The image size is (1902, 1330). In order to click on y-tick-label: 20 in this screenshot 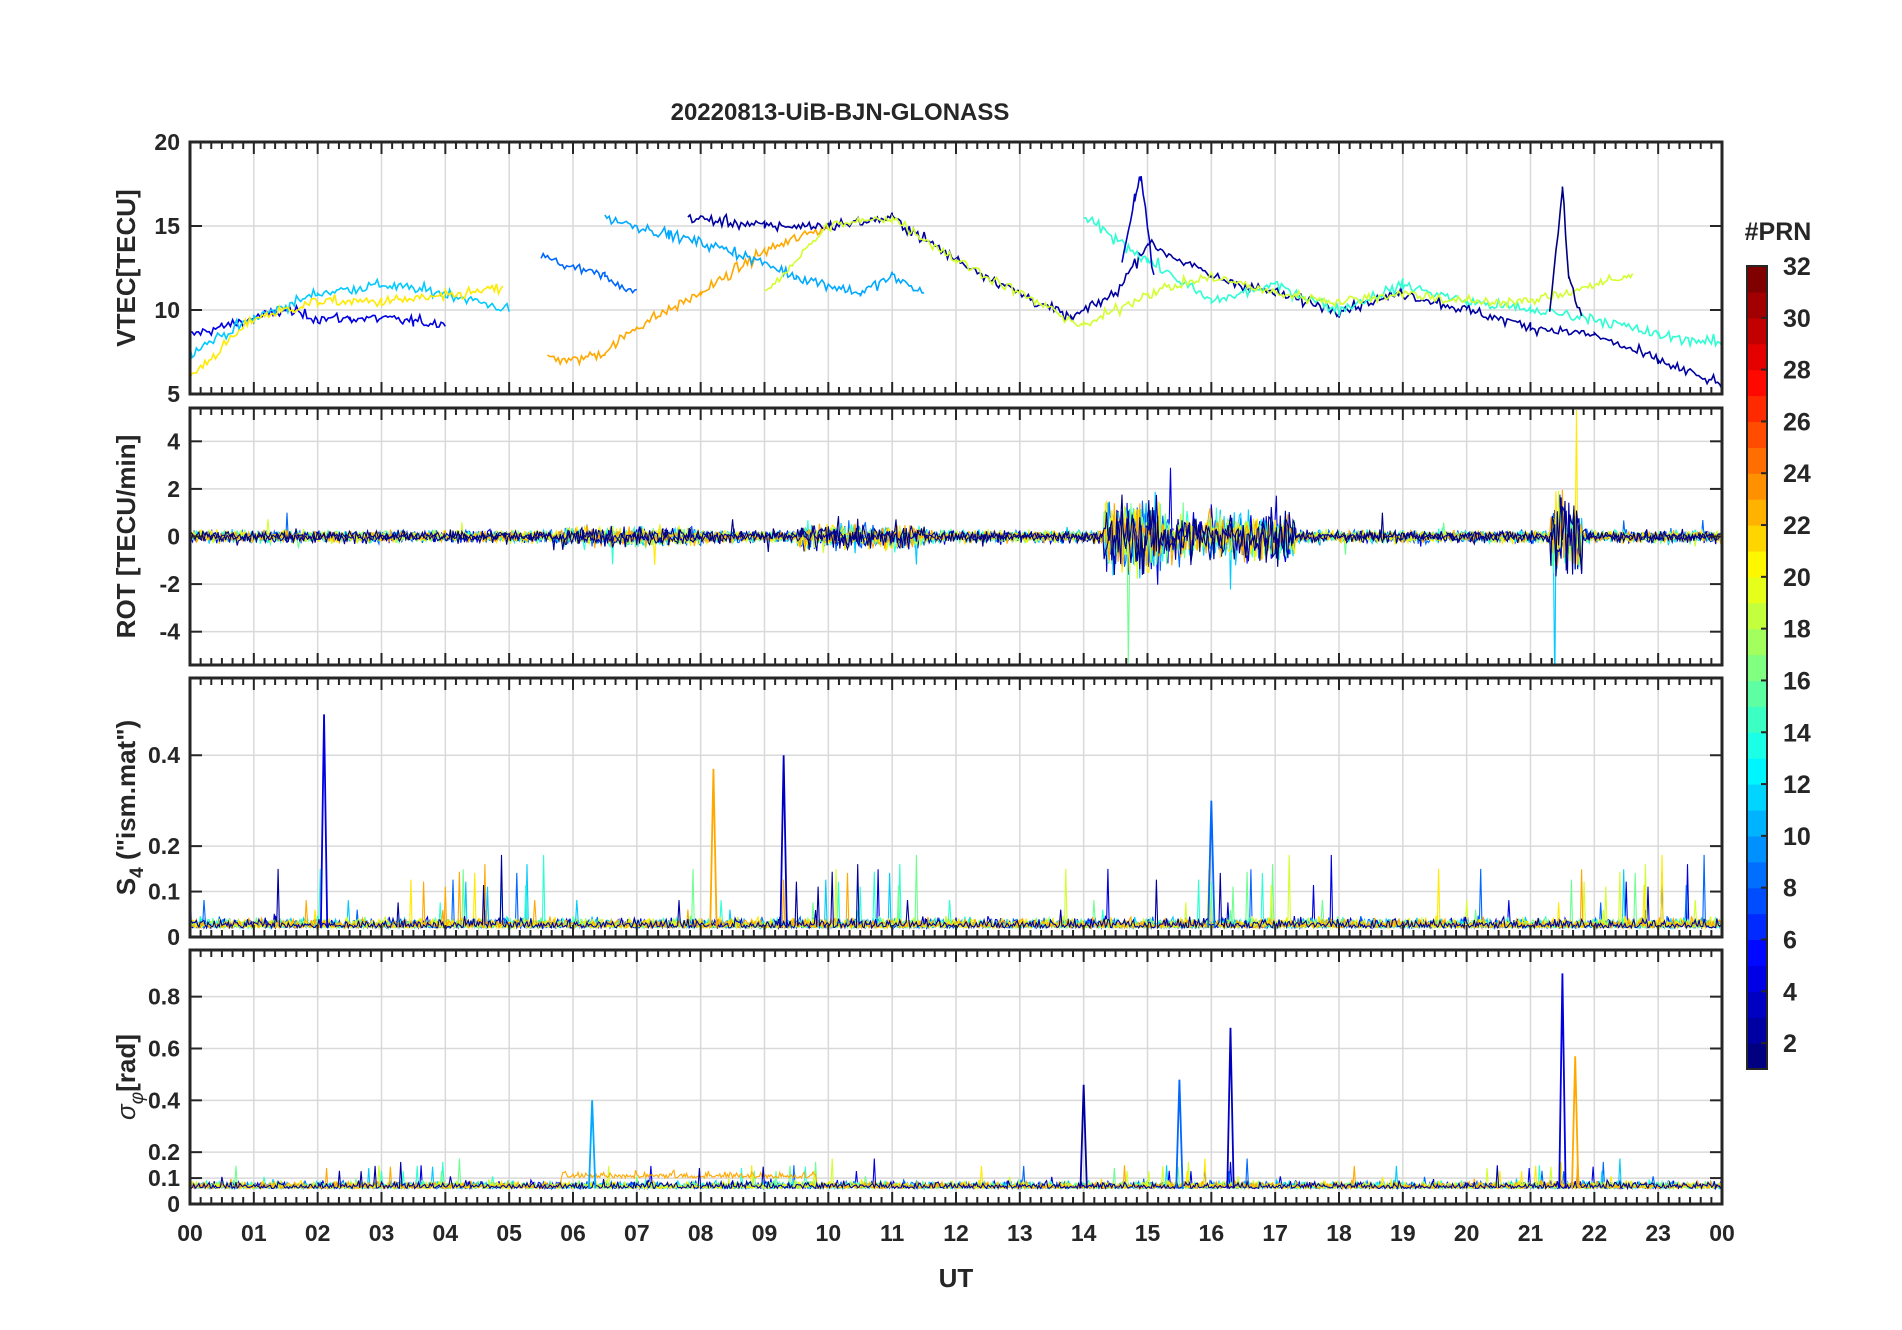, I will do `click(167, 142)`.